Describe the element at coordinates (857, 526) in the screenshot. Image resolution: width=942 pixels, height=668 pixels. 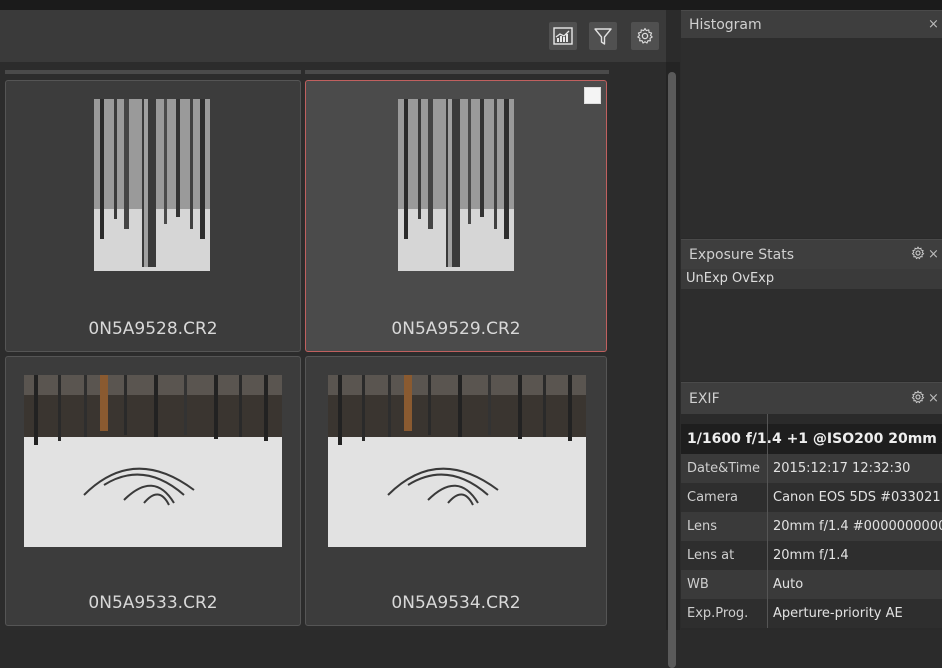
I see `exif-value: 20mm f/1.4 #0000000000` at that location.